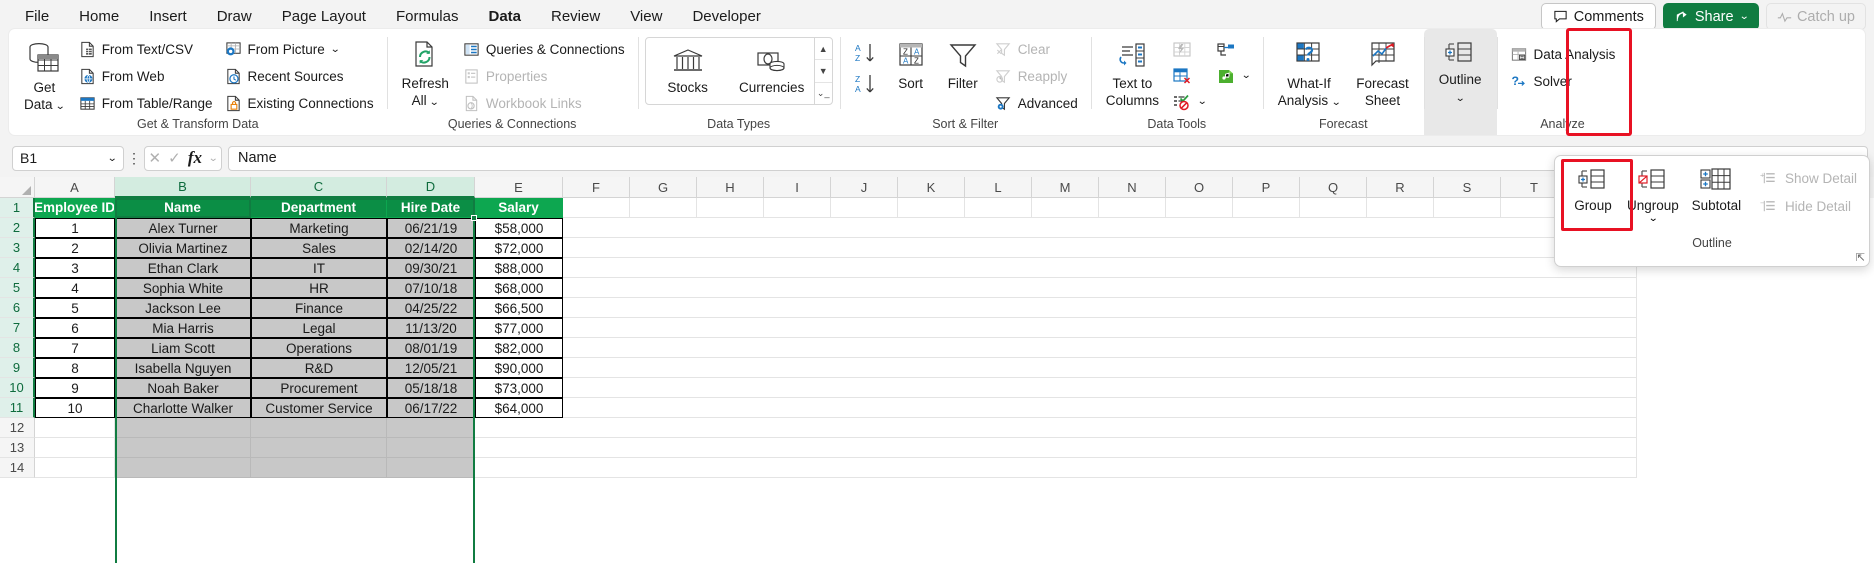  I want to click on tab-home: Home, so click(99, 16).